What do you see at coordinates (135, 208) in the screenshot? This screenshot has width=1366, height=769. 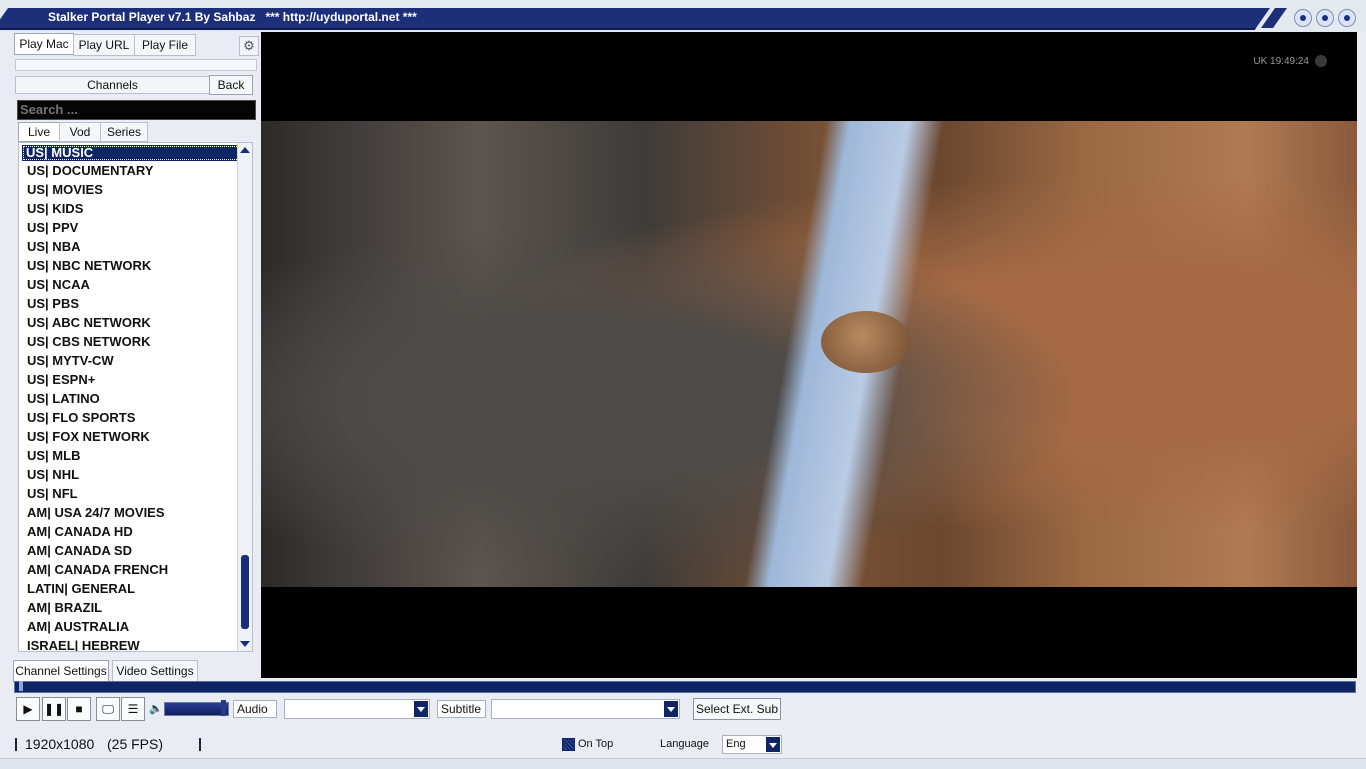 I see `list-item: US| KIDS` at bounding box center [135, 208].